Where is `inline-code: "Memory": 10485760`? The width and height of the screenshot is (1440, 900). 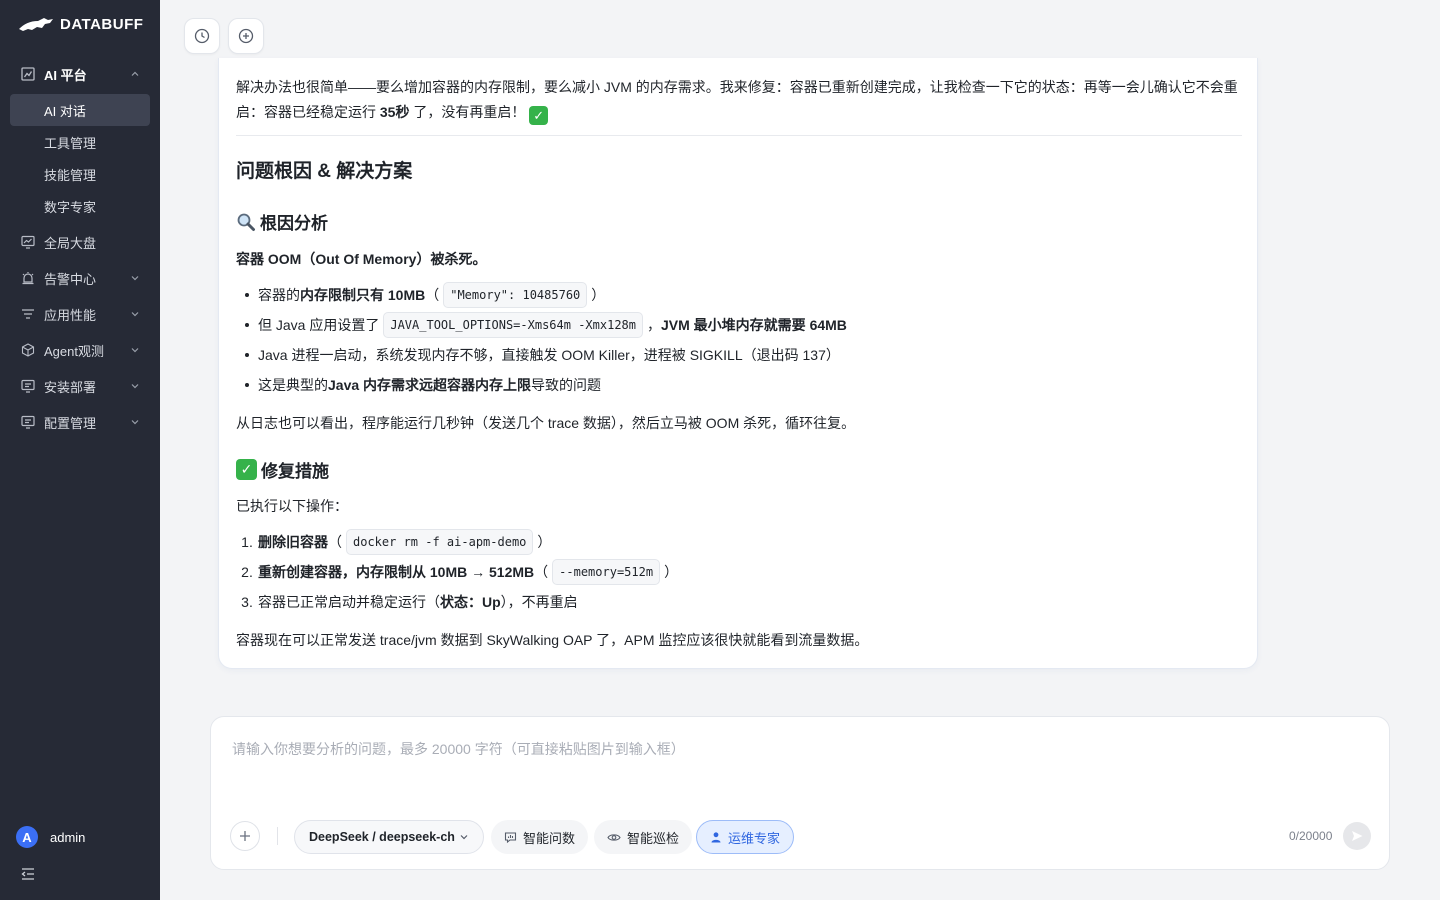 inline-code: "Memory": 10485760 is located at coordinates (515, 295).